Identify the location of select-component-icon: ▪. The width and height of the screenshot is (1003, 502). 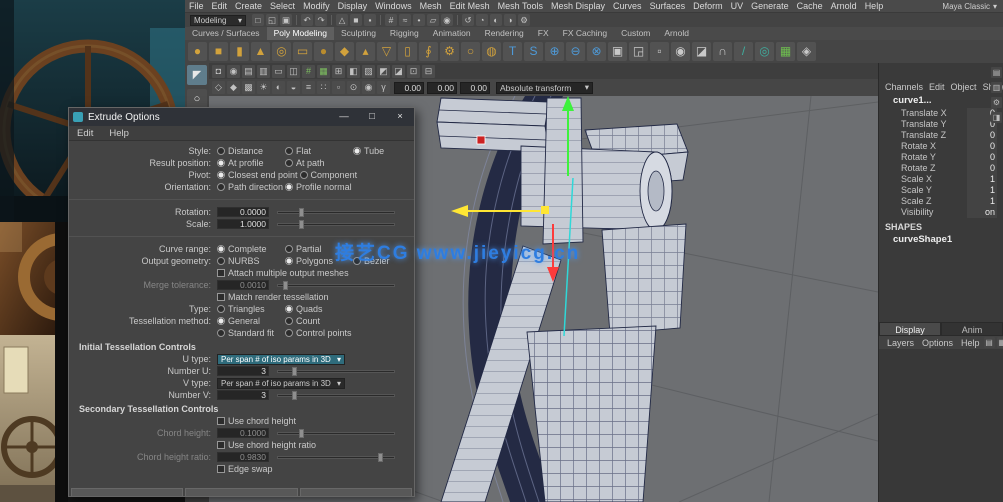
(370, 20).